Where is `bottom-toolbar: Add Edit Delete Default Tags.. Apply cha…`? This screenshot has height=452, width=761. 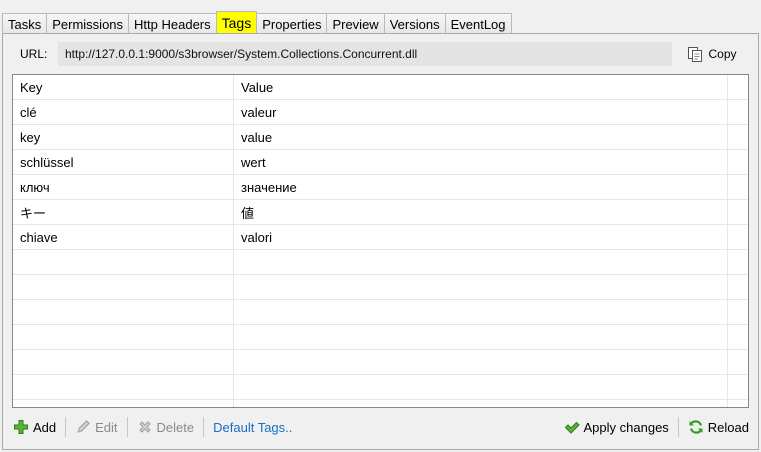 bottom-toolbar: Add Edit Delete Default Tags.. Apply cha… is located at coordinates (381, 427).